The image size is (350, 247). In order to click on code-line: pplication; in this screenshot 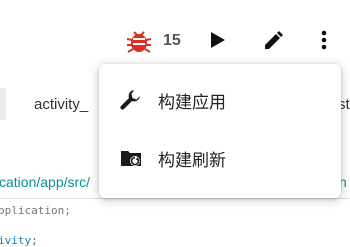, I will do `click(35, 210)`.